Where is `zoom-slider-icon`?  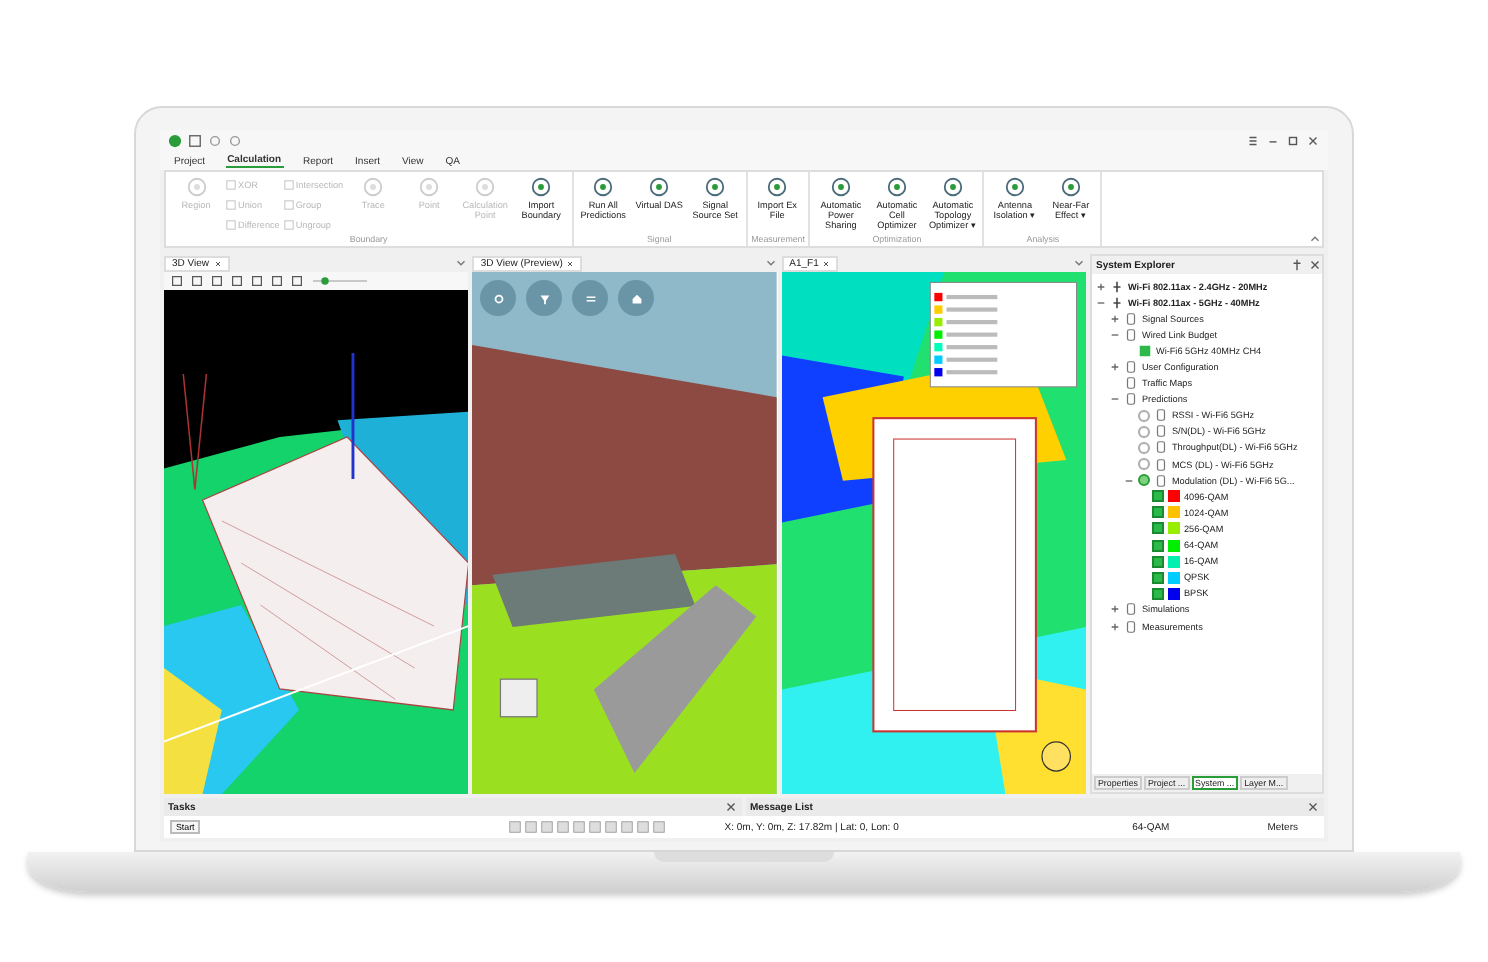
zoom-slider-icon is located at coordinates (340, 281).